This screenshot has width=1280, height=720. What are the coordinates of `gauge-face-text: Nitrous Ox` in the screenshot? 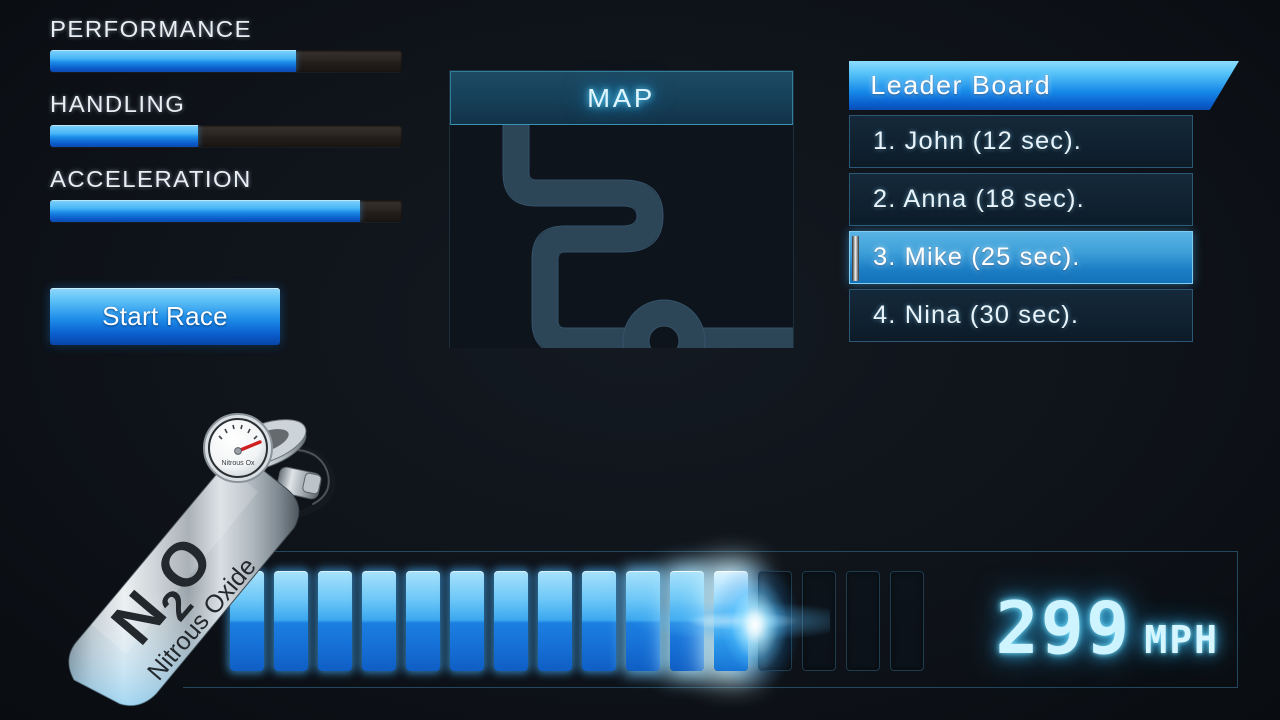 It's located at (238, 463).